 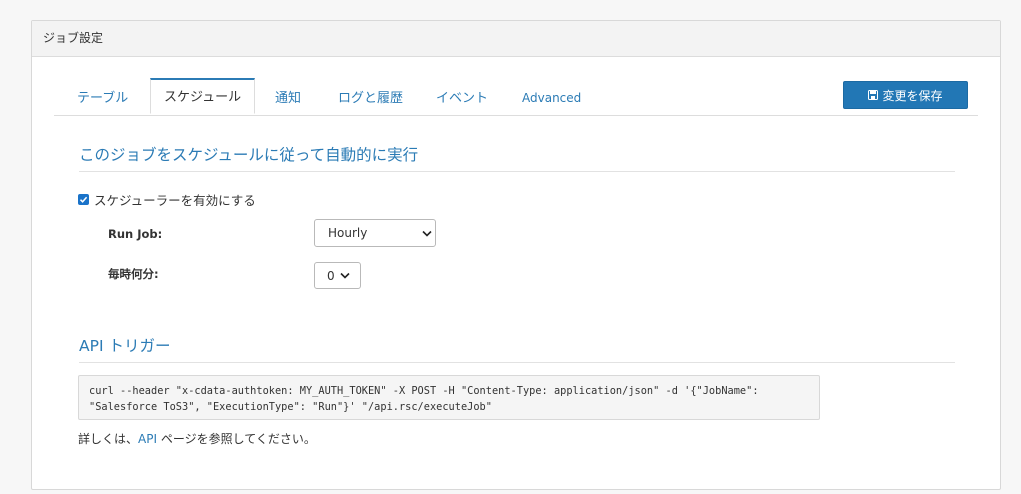 What do you see at coordinates (102, 96) in the screenshot?
I see `tab-tables: テーブル` at bounding box center [102, 96].